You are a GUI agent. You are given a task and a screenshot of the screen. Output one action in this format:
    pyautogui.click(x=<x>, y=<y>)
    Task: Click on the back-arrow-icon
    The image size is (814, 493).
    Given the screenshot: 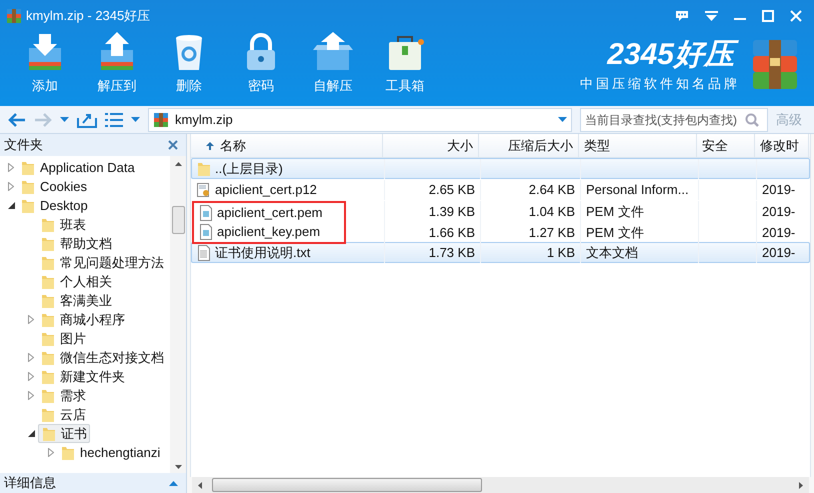 What is the action you would take?
    pyautogui.click(x=17, y=120)
    